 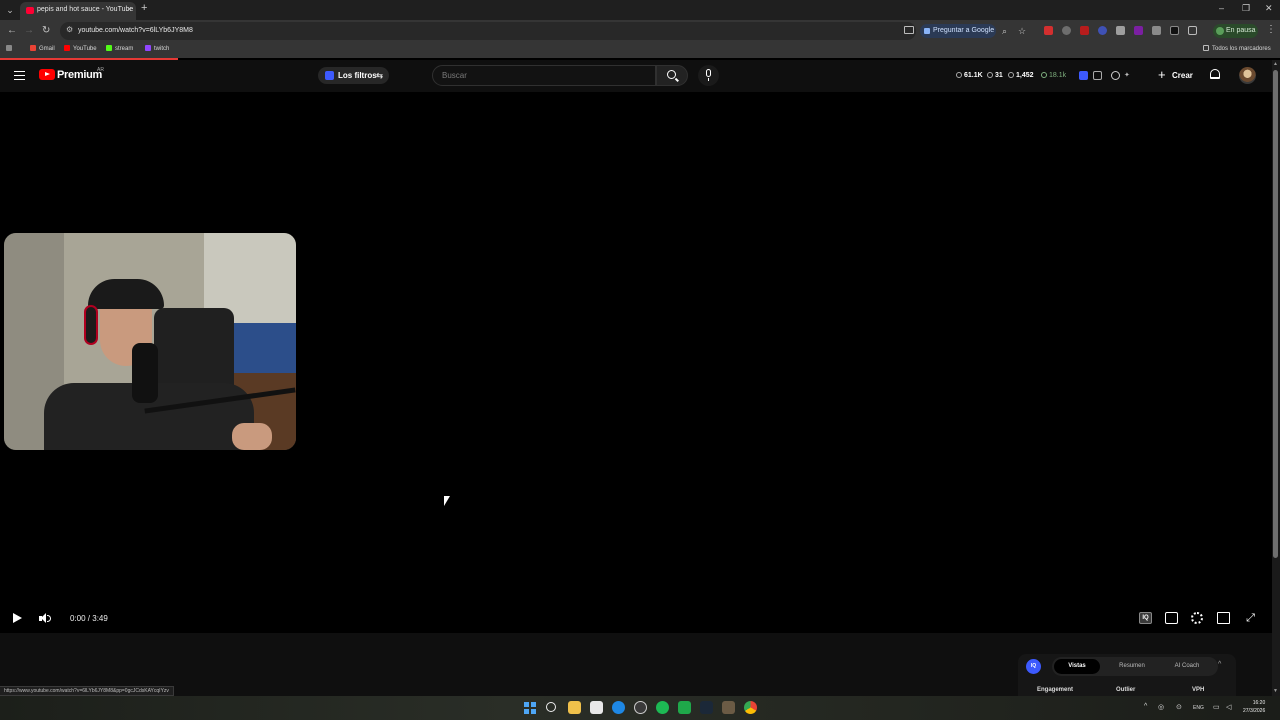 I want to click on apps-grid-icon, so click(x=10, y=48).